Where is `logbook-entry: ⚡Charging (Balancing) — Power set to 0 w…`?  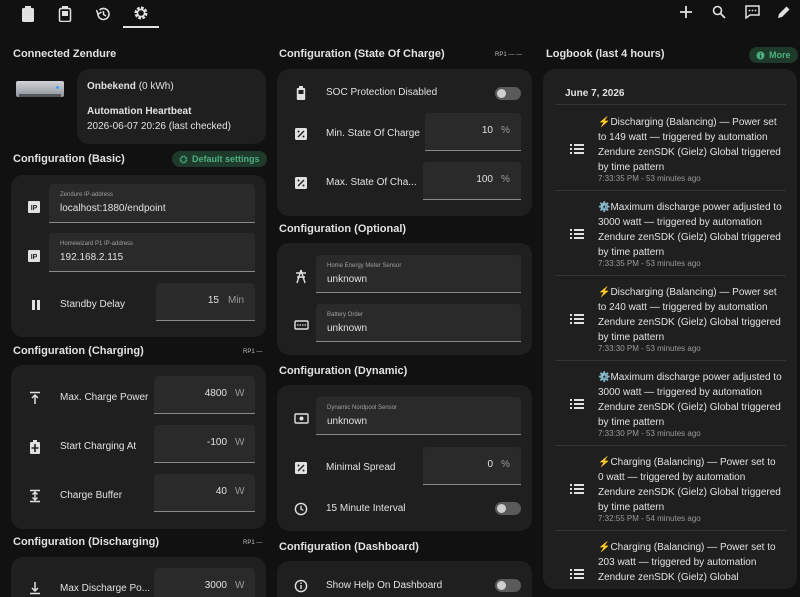
logbook-entry: ⚡Charging (Balancing) — Power set to 0 w… is located at coordinates (670, 489).